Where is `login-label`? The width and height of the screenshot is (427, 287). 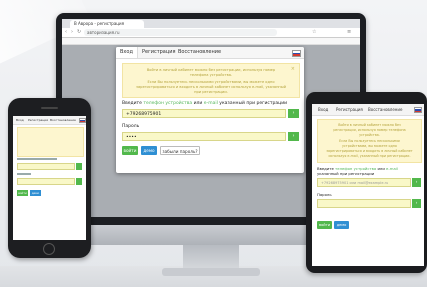
login-label is located at coordinates (37, 159).